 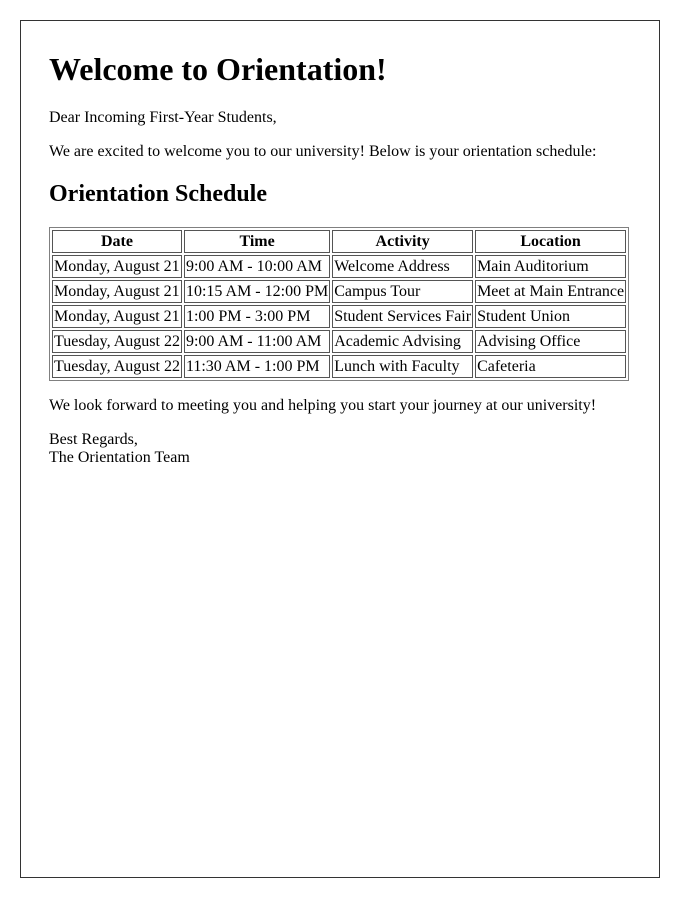 What do you see at coordinates (403, 291) in the screenshot?
I see `cell-activity: Campus Tour` at bounding box center [403, 291].